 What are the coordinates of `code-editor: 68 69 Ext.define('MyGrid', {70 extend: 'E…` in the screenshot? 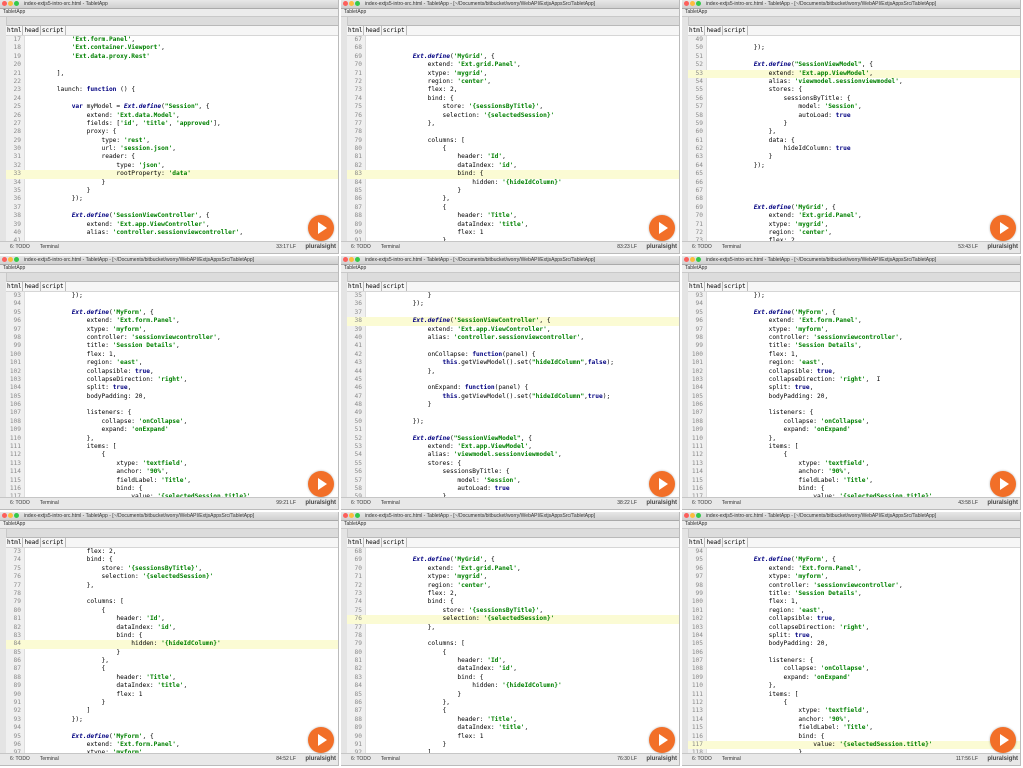 It's located at (513, 650).